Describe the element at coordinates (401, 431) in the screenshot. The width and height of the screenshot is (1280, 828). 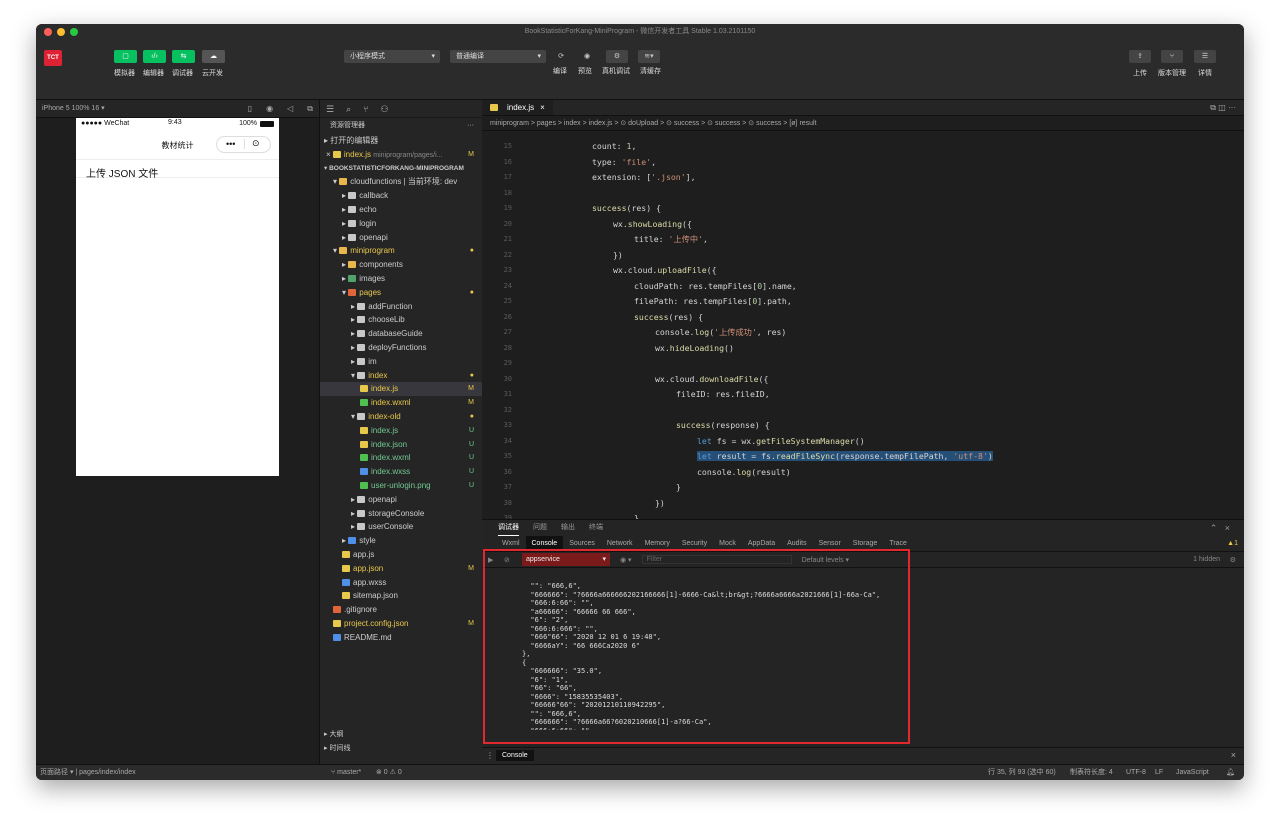
I see `tree-item: index.js U` at that location.